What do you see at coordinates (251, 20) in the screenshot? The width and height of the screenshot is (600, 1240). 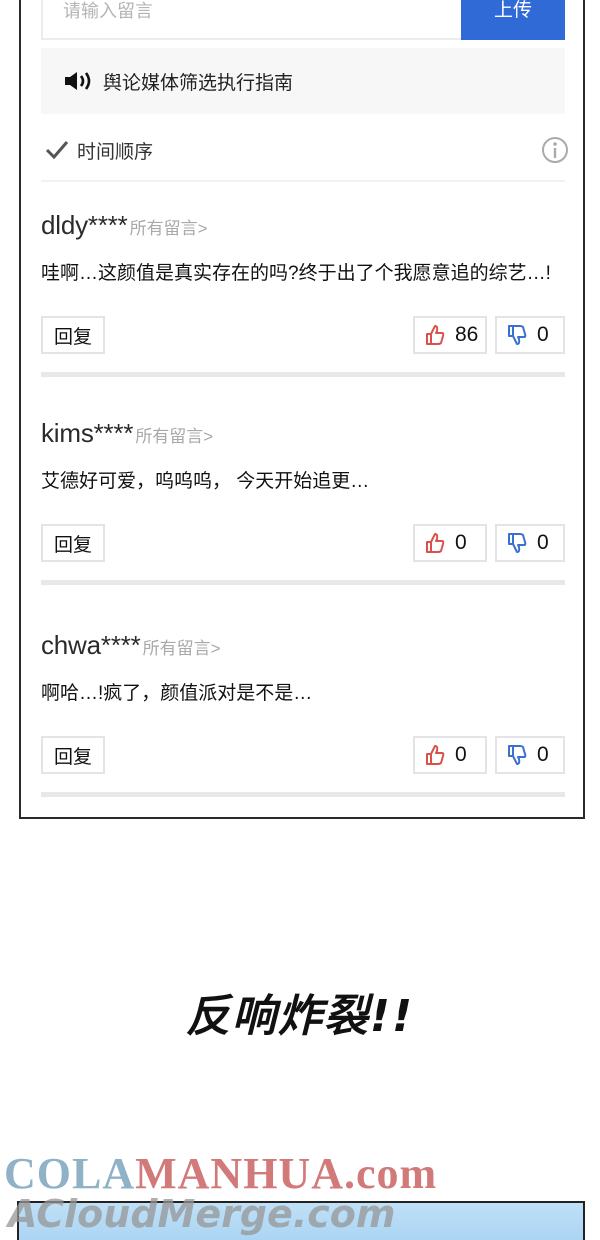 I see `comment-input: 请输入留言` at bounding box center [251, 20].